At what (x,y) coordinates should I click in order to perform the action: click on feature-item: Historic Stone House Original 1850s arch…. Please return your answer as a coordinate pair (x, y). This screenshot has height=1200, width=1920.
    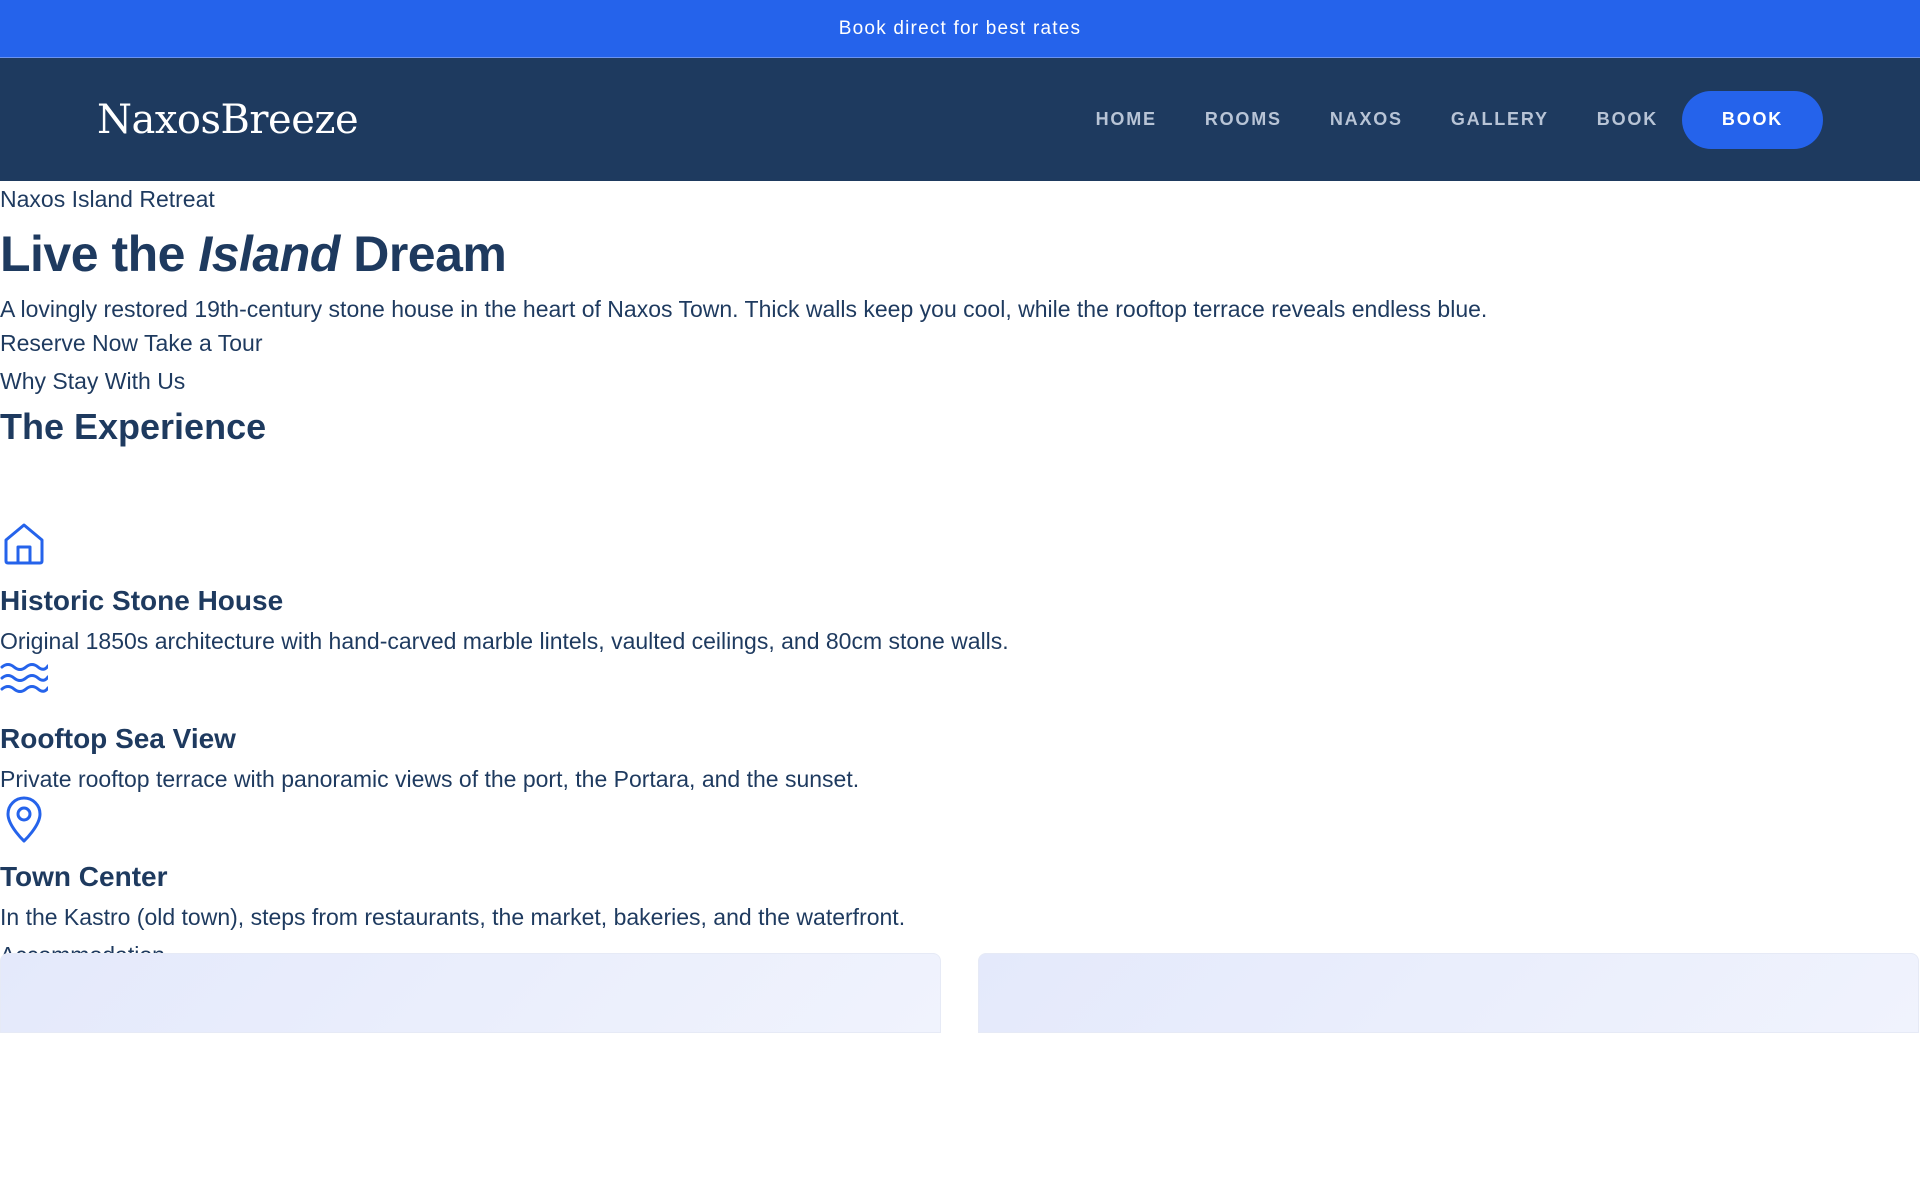
    Looking at the image, I should click on (960, 589).